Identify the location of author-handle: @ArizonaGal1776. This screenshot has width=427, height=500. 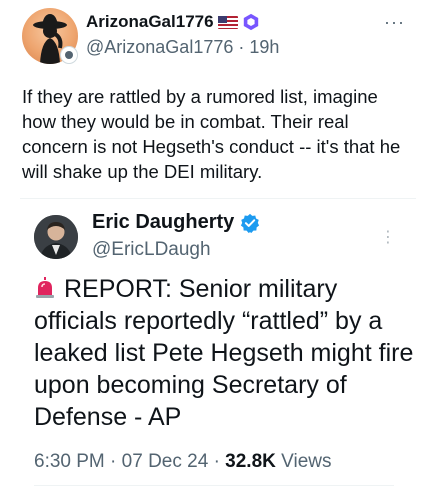
(159, 47).